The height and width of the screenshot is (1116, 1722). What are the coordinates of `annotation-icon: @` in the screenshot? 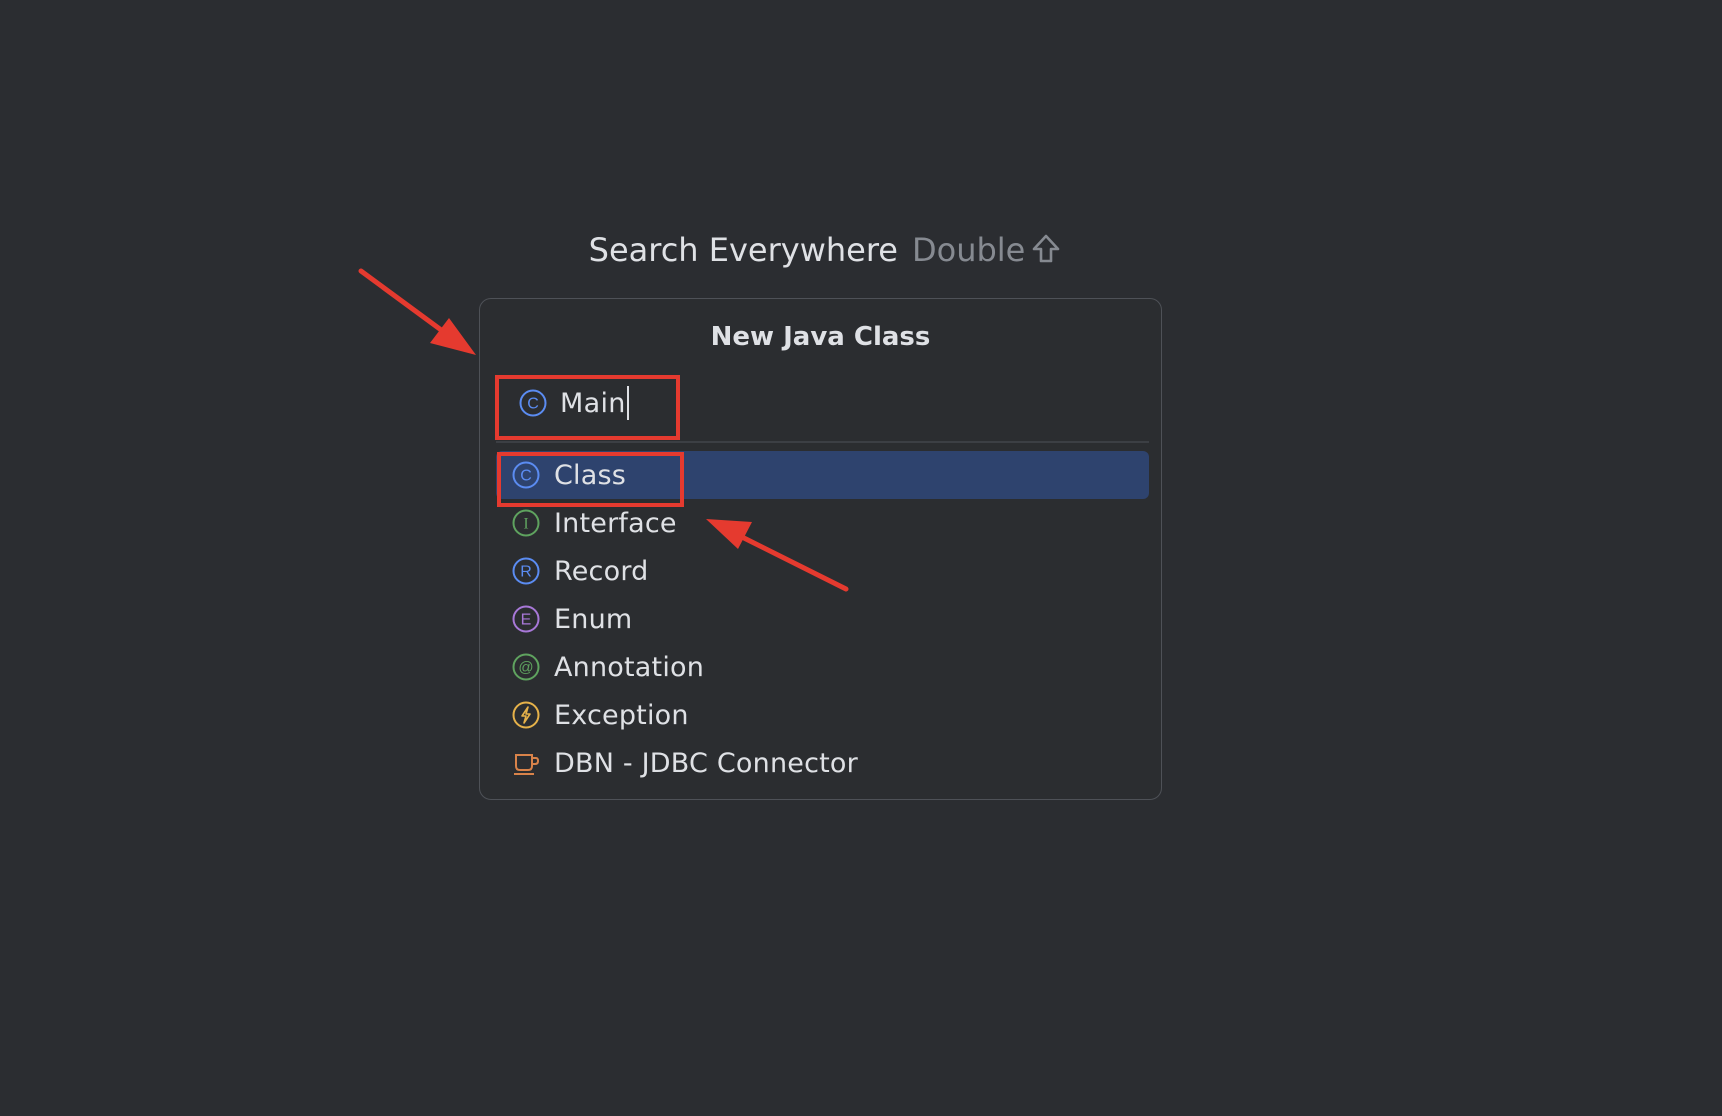 It's located at (526, 667).